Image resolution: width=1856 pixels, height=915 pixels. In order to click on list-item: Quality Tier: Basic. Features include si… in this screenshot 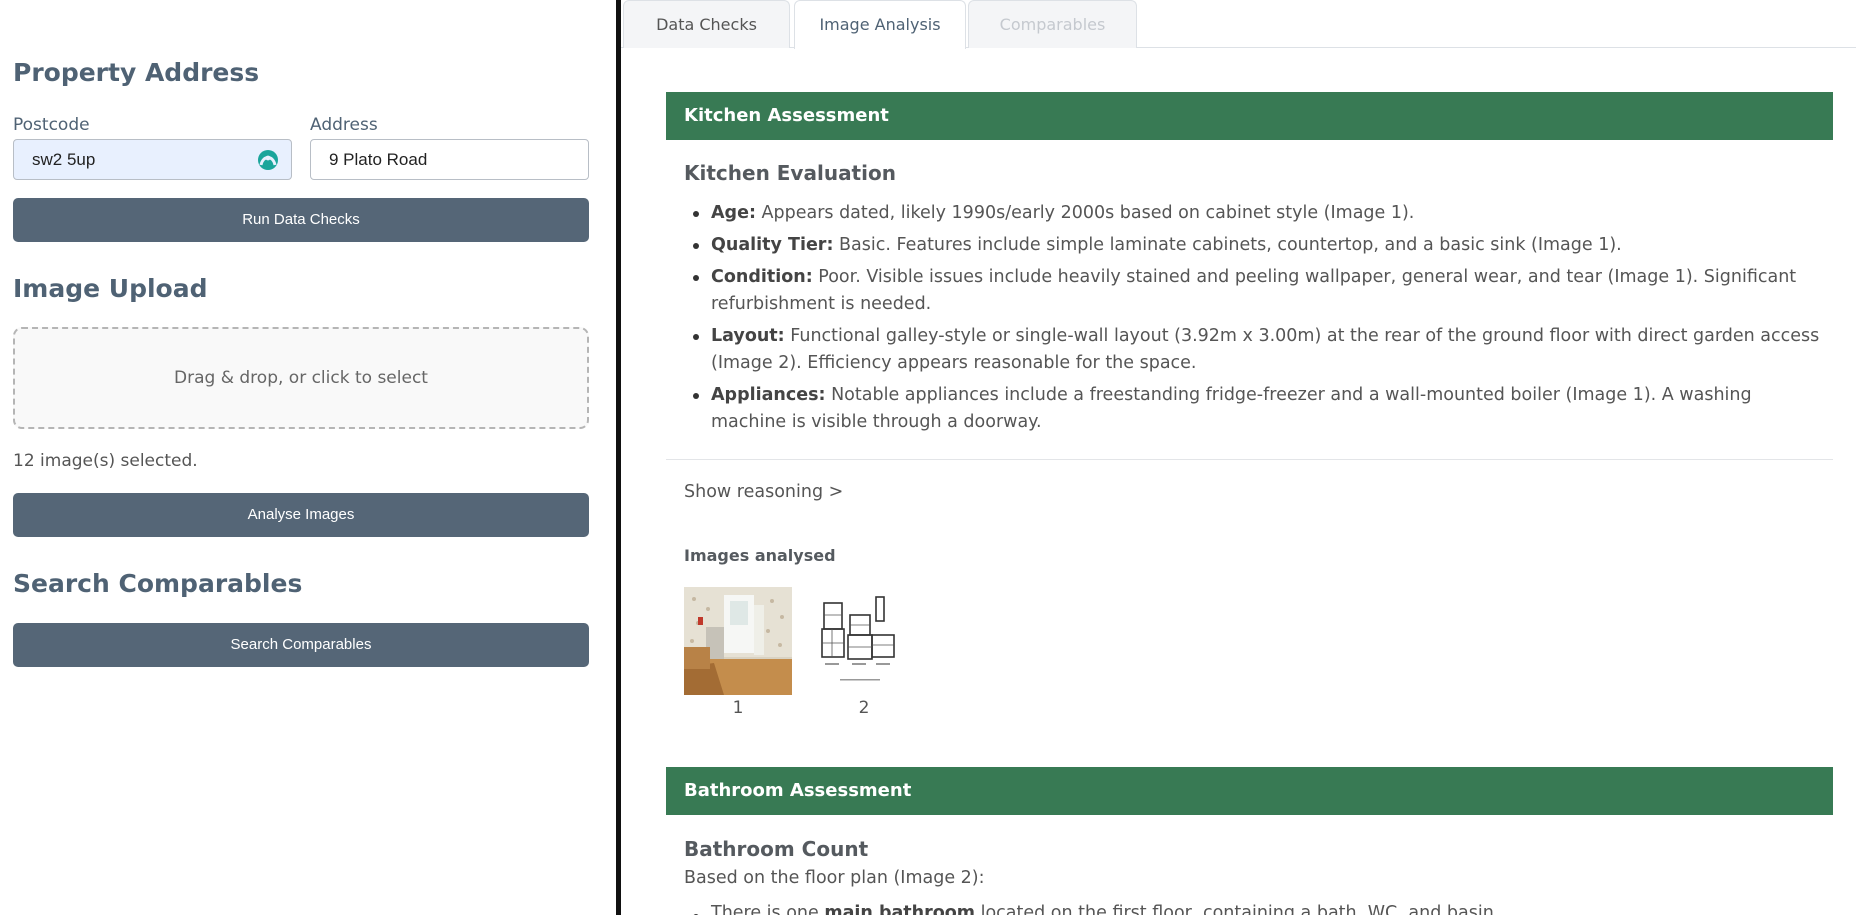, I will do `click(1254, 245)`.